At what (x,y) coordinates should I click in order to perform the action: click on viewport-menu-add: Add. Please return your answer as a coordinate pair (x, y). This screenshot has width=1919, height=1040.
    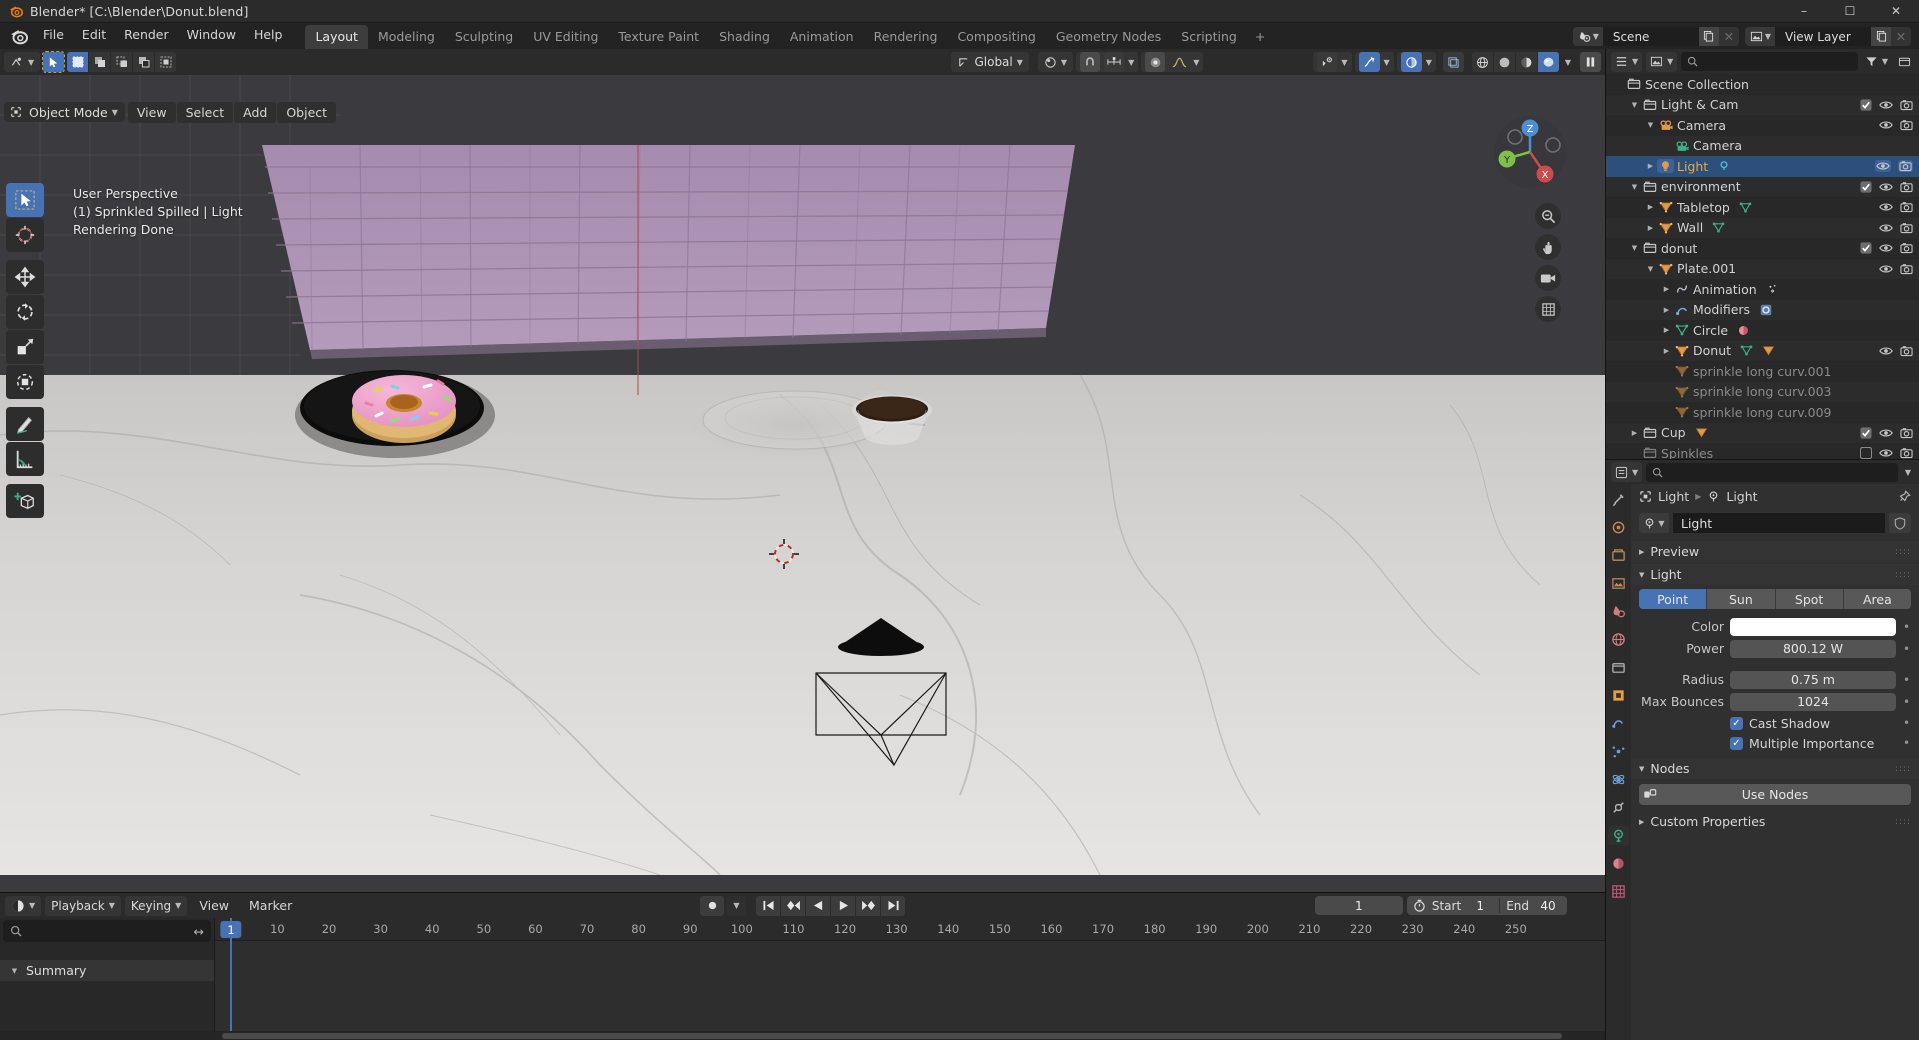
    Looking at the image, I should click on (255, 112).